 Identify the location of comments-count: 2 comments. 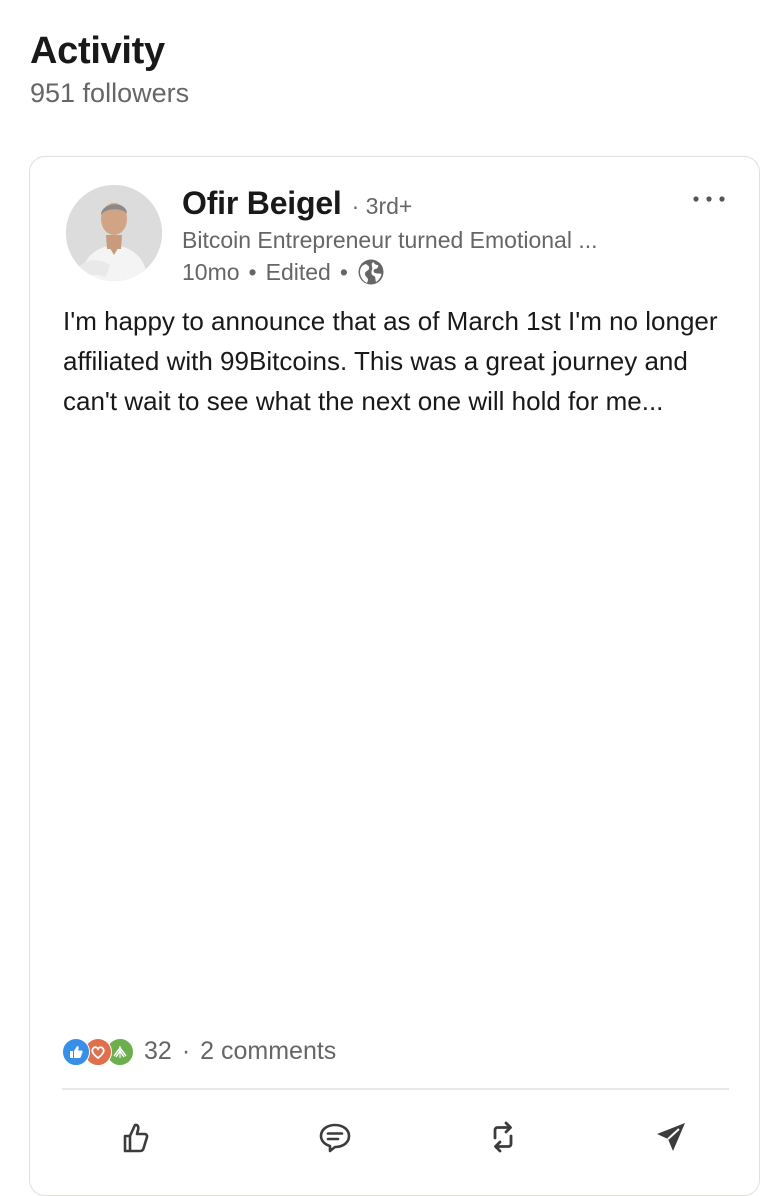
(268, 1051).